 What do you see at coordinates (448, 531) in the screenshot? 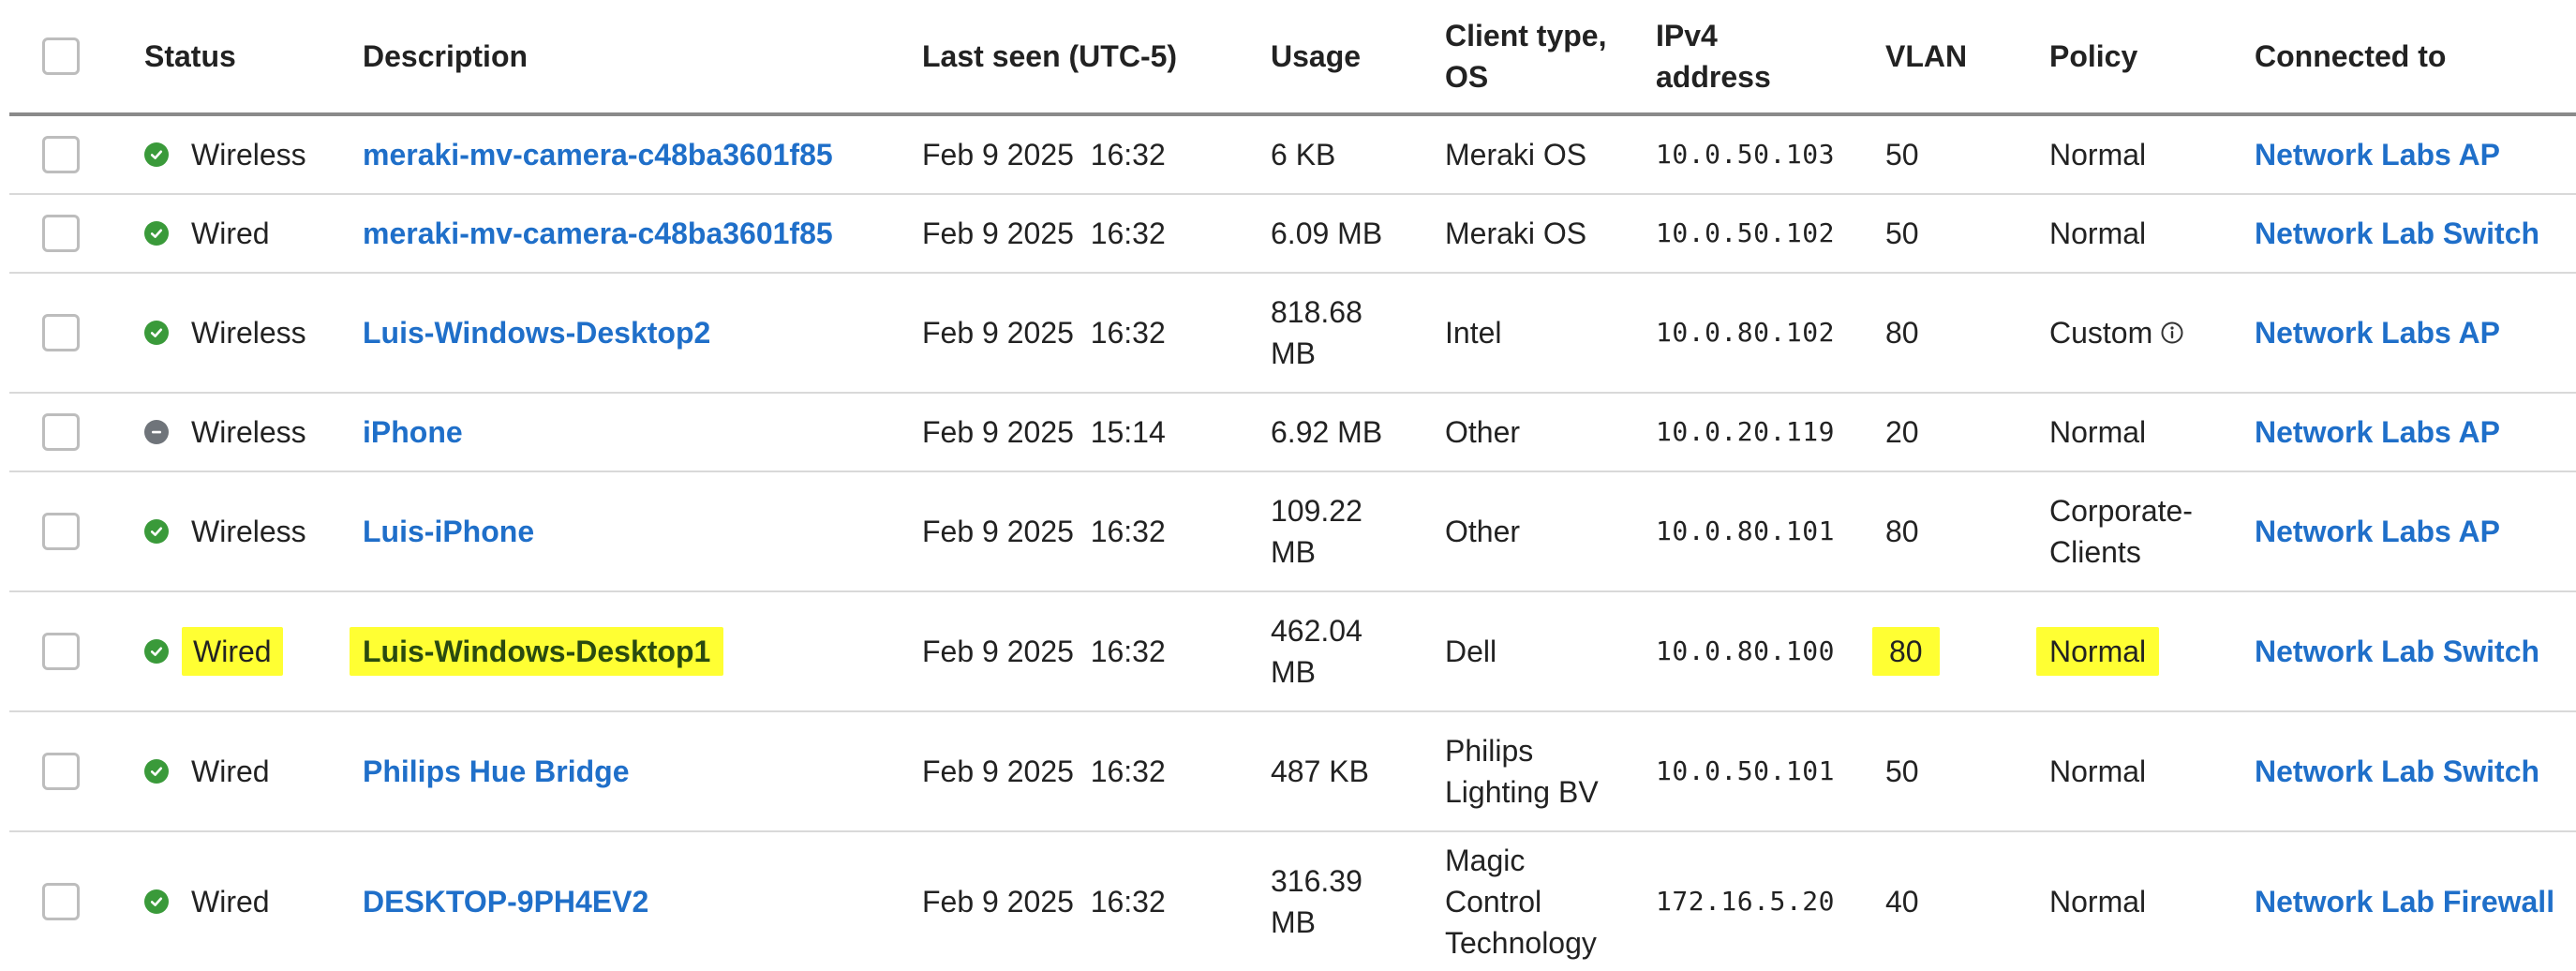
I see `client-description-link: Luis-iPhone` at bounding box center [448, 531].